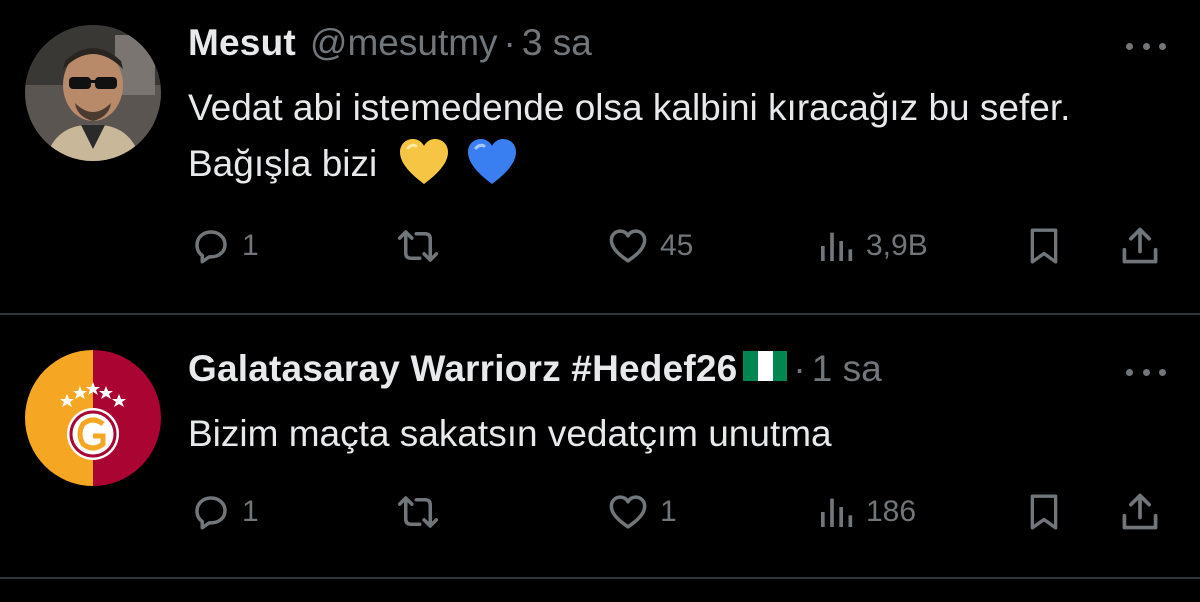  I want to click on like-count: 45, so click(677, 245).